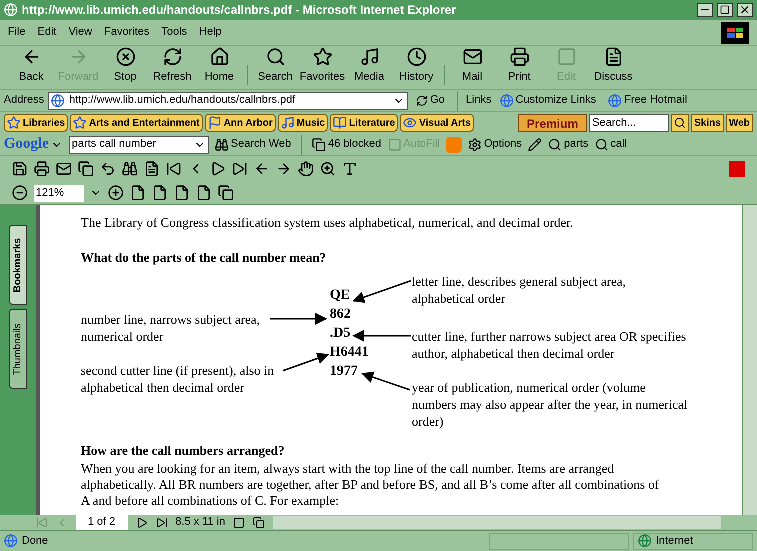  What do you see at coordinates (437, 123) in the screenshot?
I see `bookmark-button: Visual Arts` at bounding box center [437, 123].